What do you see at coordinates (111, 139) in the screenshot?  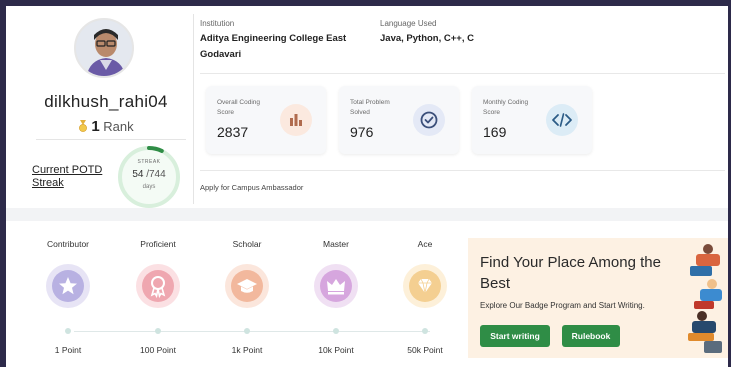 I see `profile-divider` at bounding box center [111, 139].